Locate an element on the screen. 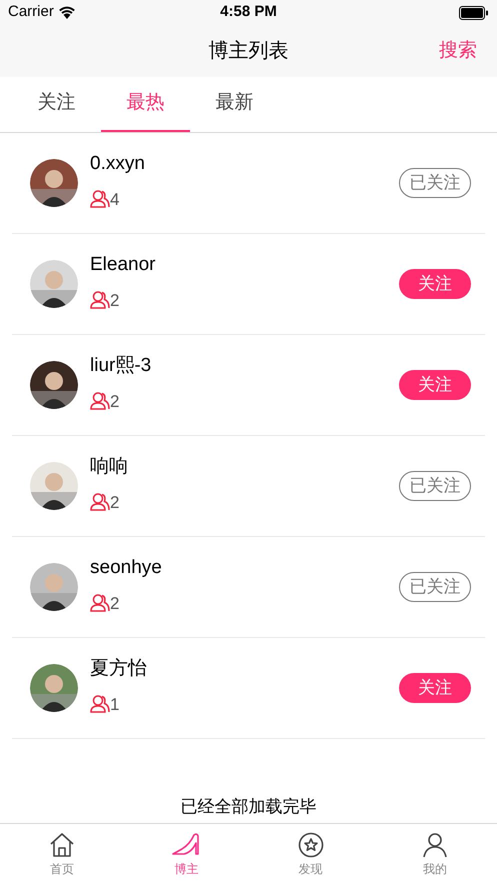 The height and width of the screenshot is (883, 497). battery-icon is located at coordinates (474, 13).